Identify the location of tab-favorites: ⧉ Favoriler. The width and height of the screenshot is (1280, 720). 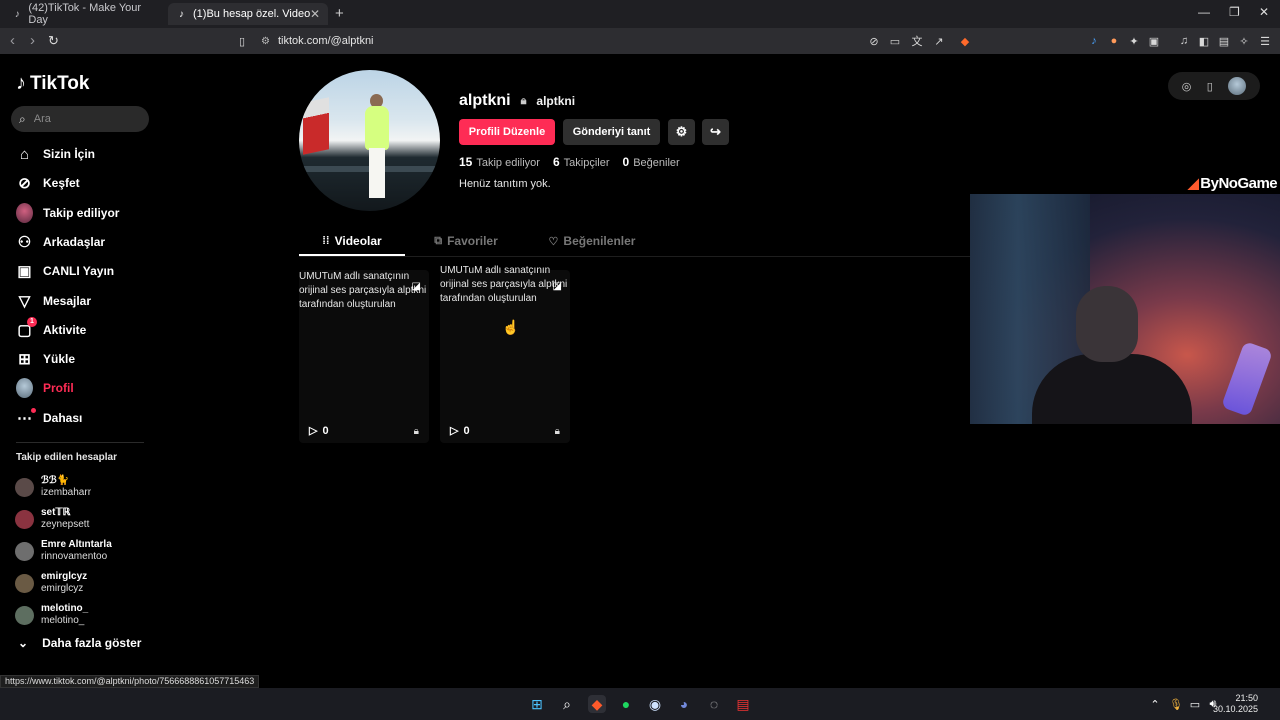
(466, 241).